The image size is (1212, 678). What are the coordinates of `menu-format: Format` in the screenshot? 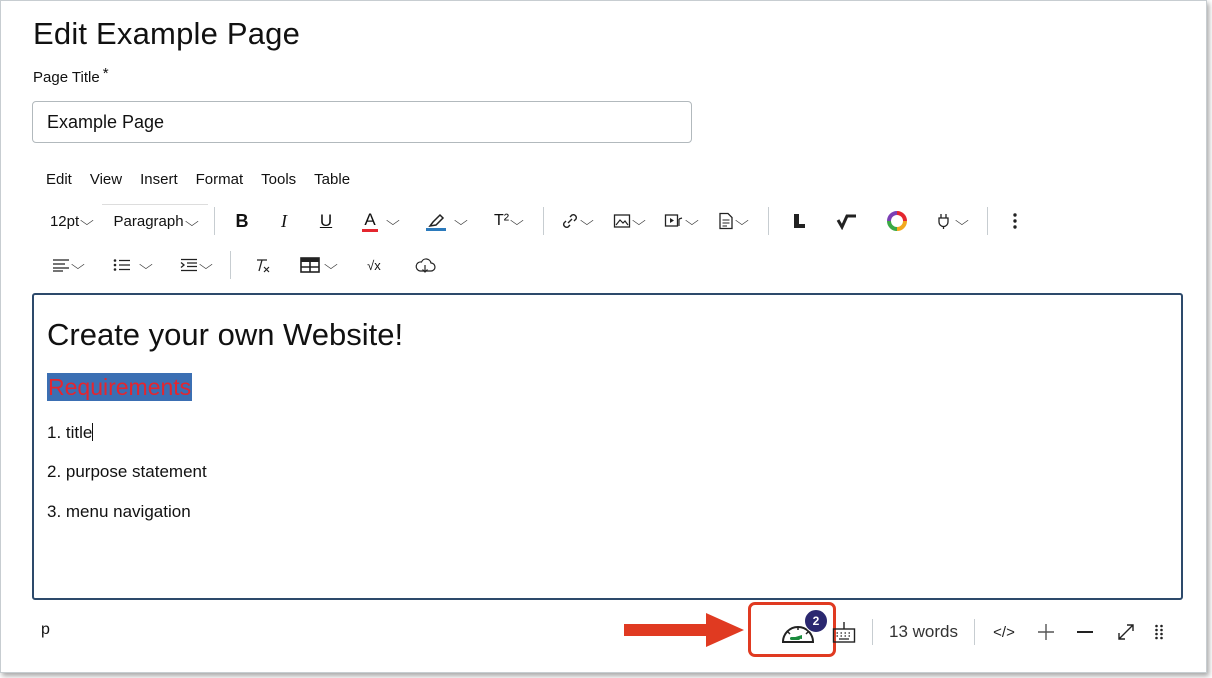 It's located at (220, 179).